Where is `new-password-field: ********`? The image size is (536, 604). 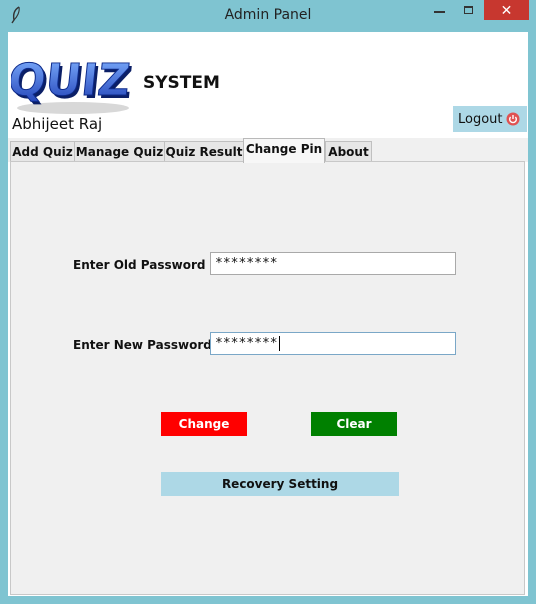
new-password-field: ******** is located at coordinates (333, 343).